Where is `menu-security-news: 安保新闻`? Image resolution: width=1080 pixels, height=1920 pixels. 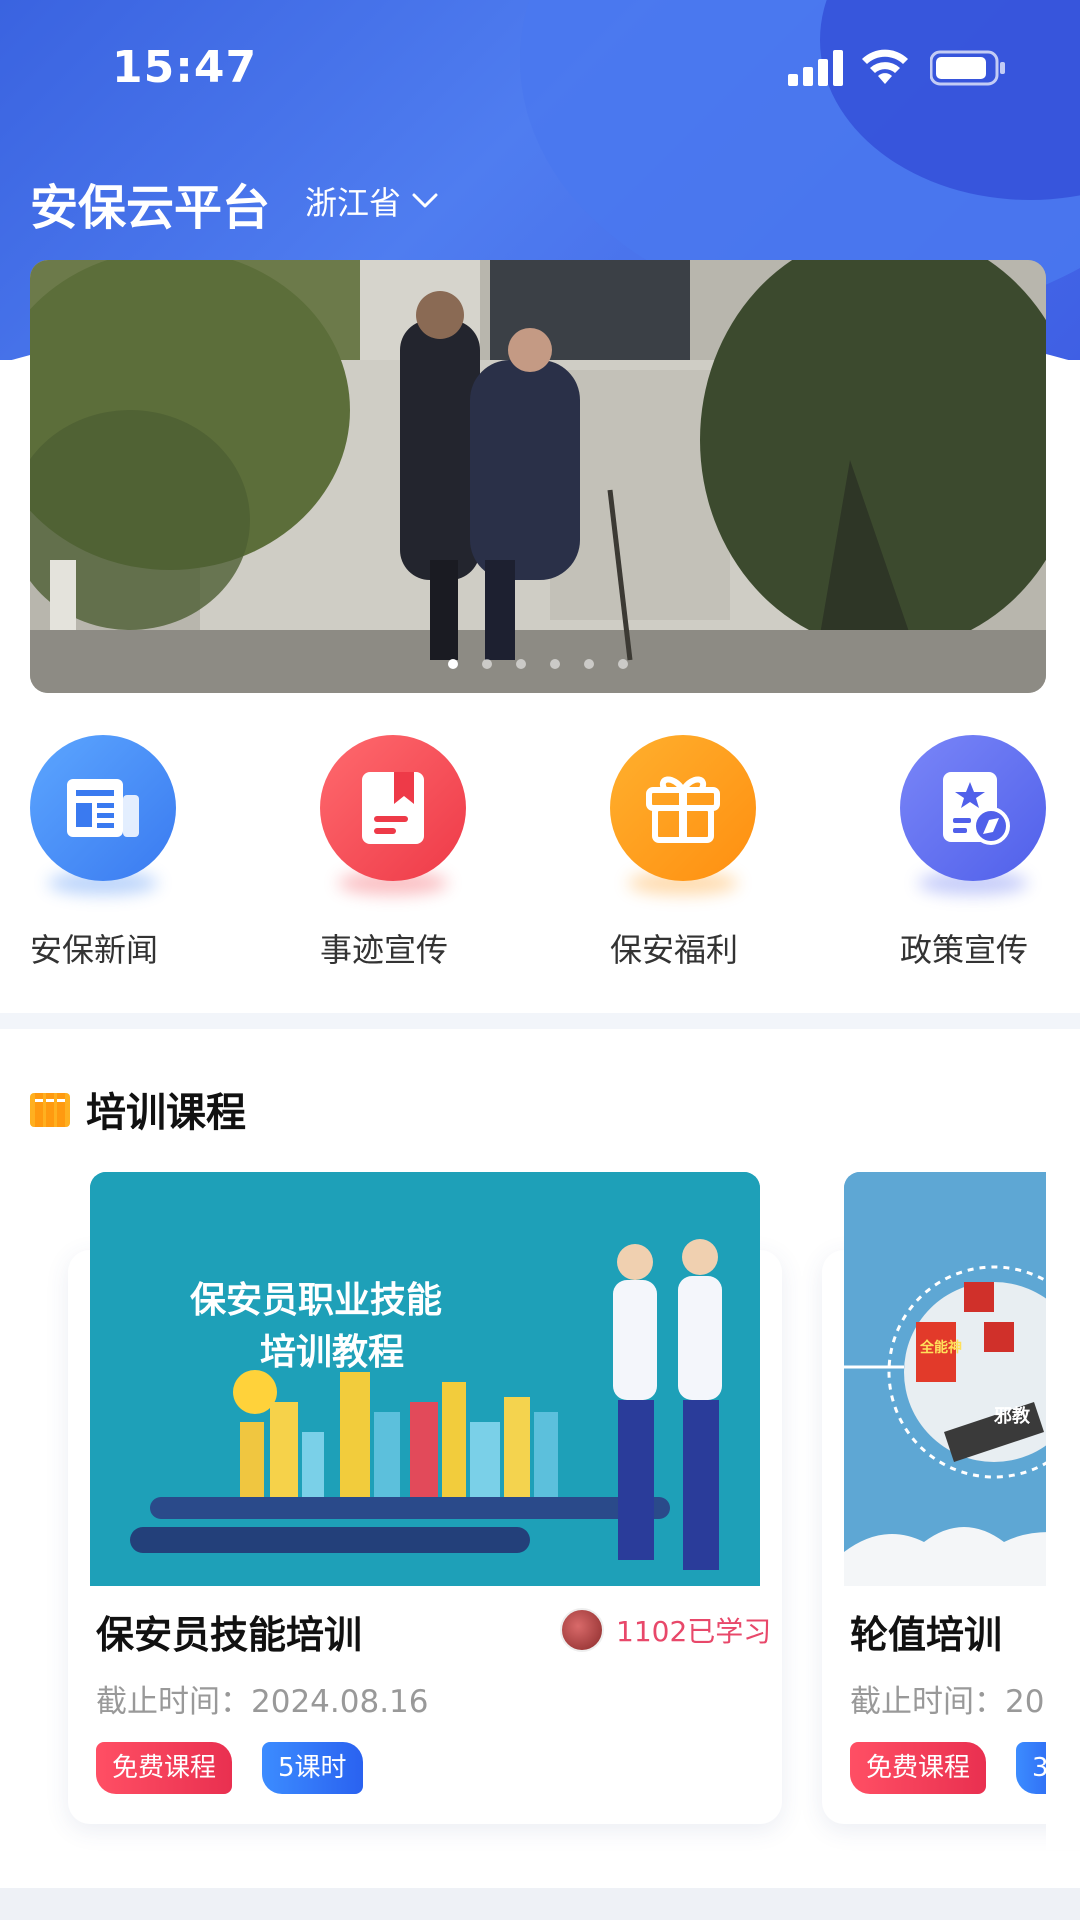
menu-security-news: 安保新闻 is located at coordinates (120, 855).